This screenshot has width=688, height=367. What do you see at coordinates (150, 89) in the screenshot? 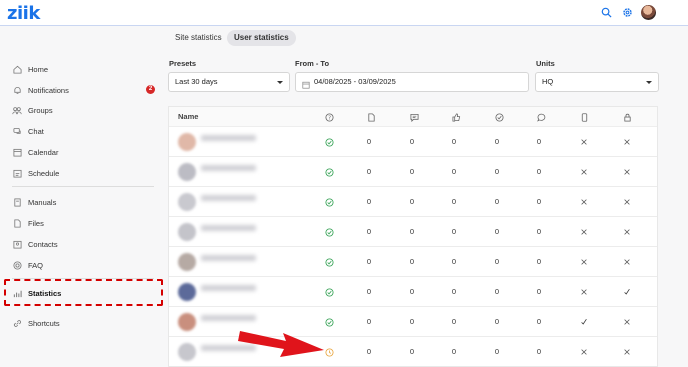
I see `notification-badge: 2` at bounding box center [150, 89].